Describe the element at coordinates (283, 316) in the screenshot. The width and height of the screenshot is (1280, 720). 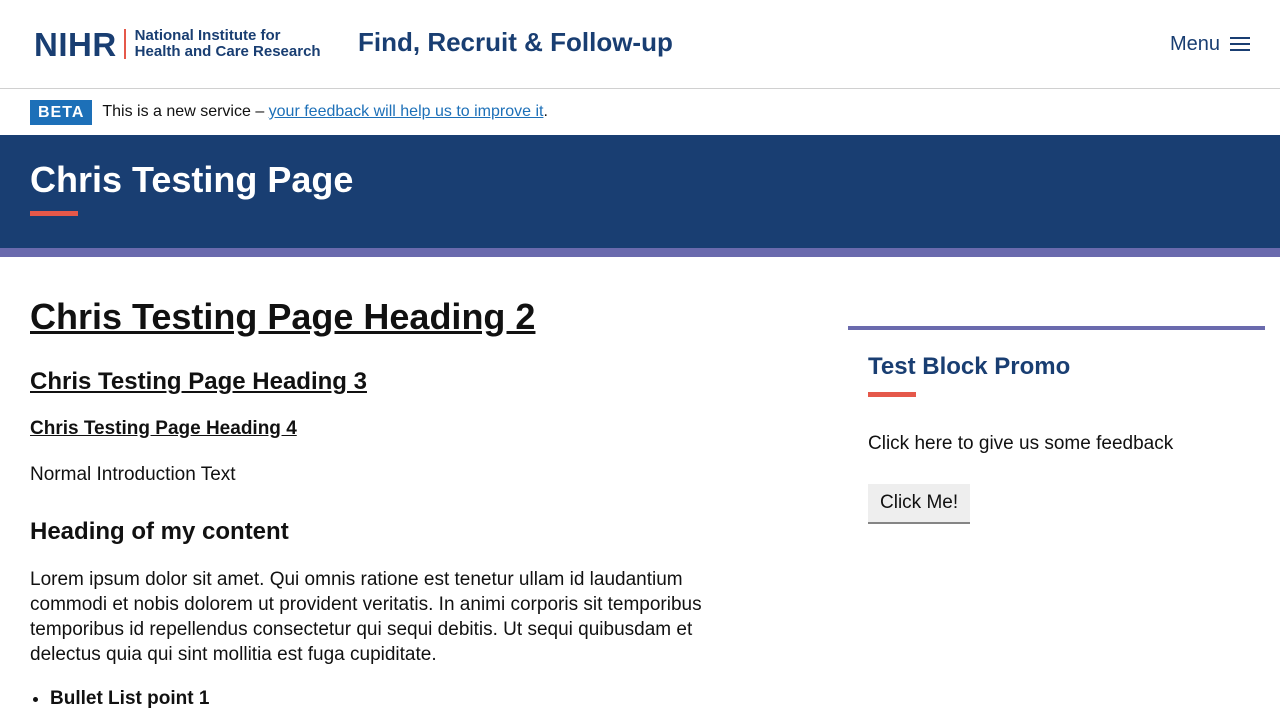
I see `heading-2: Chris Testing Page Heading 2` at that location.